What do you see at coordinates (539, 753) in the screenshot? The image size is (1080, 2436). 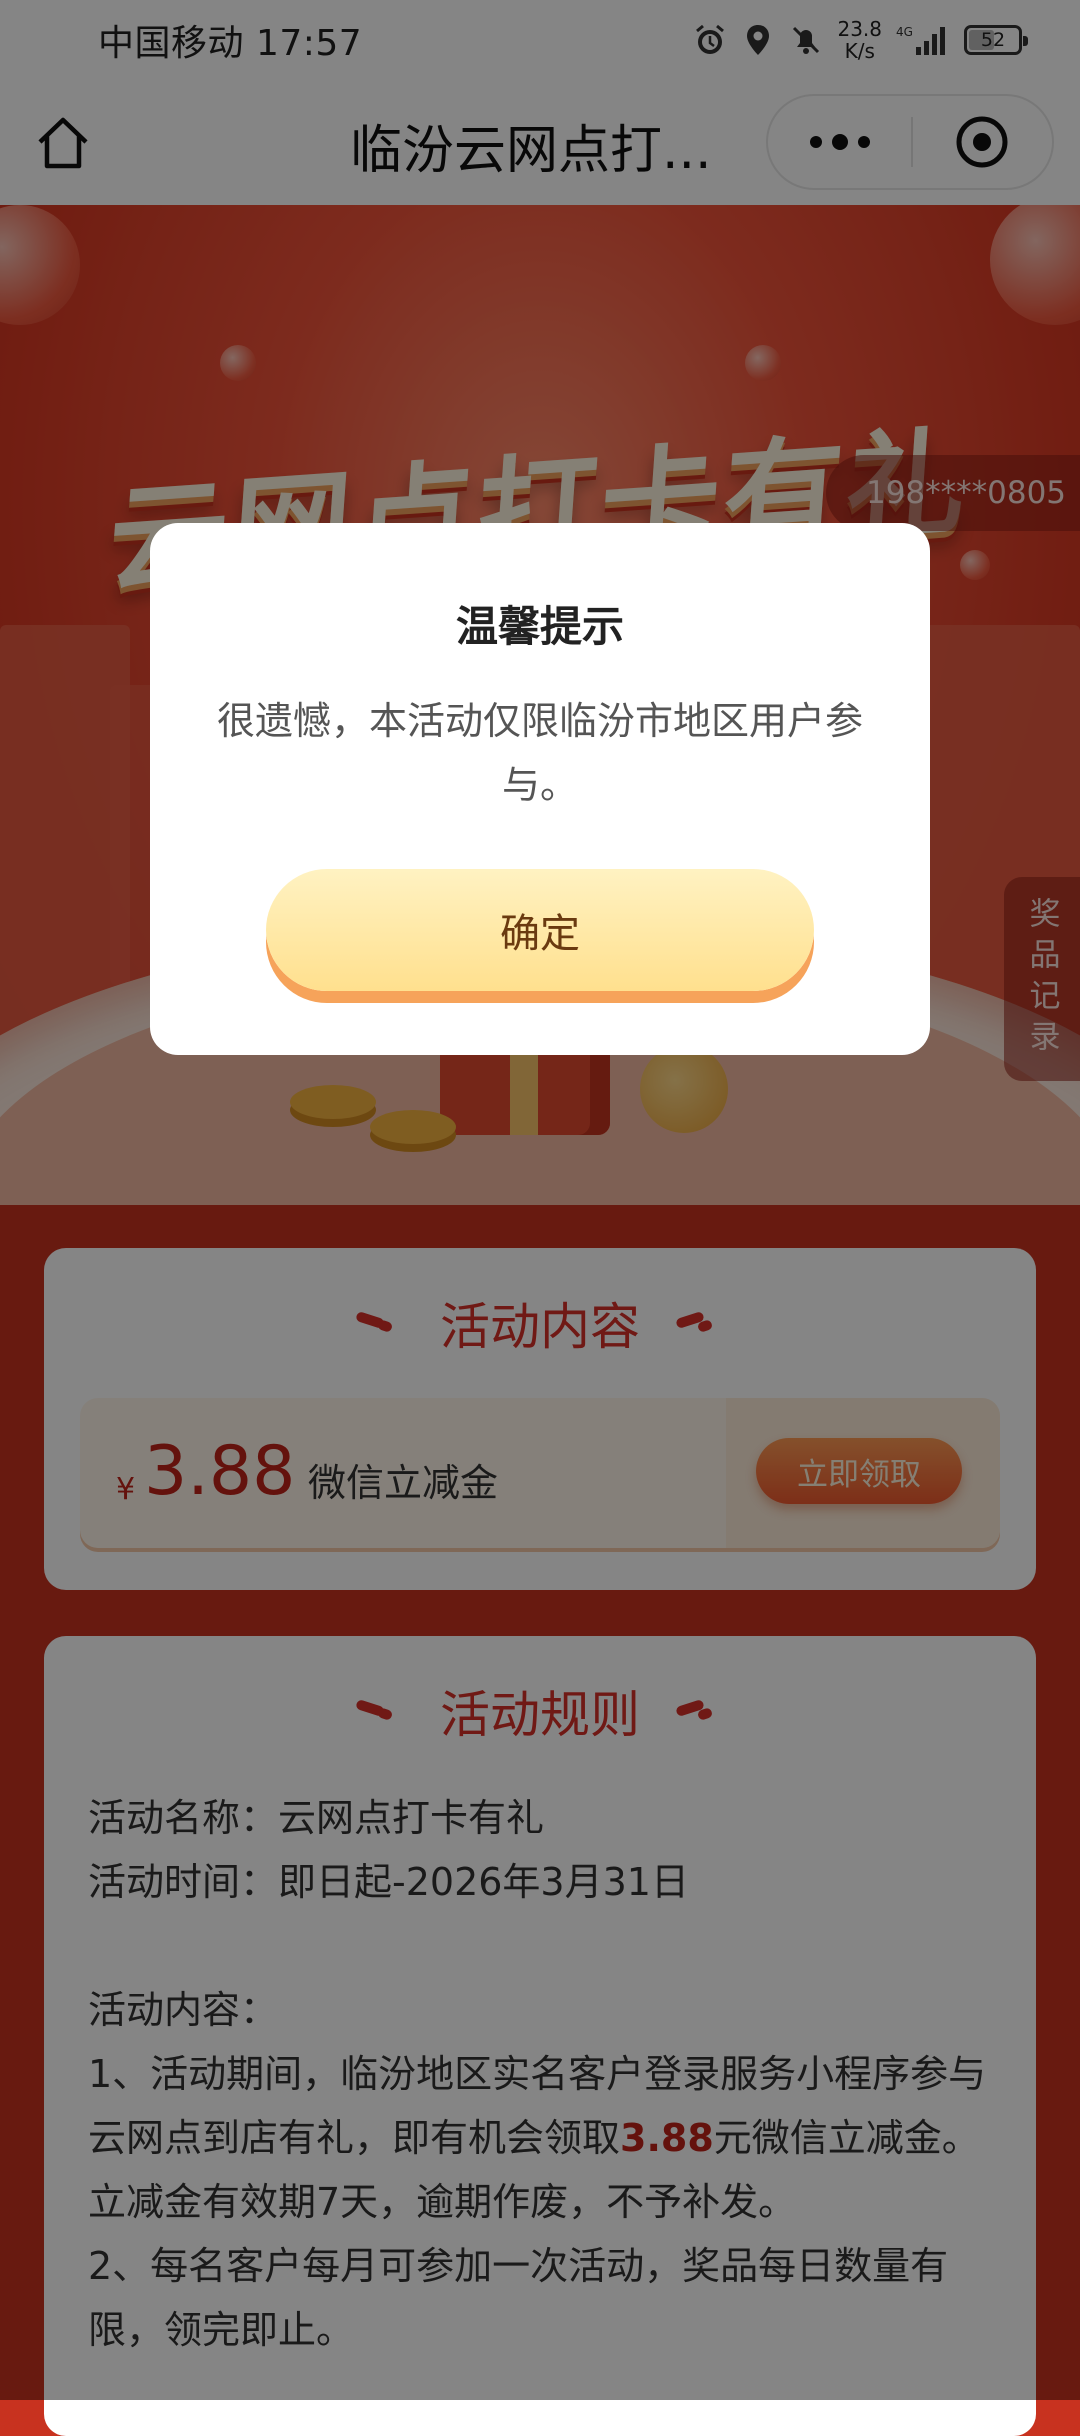 I see `dialog-message: 很遗憾，本活动仅限临汾市地区用户参与。` at bounding box center [539, 753].